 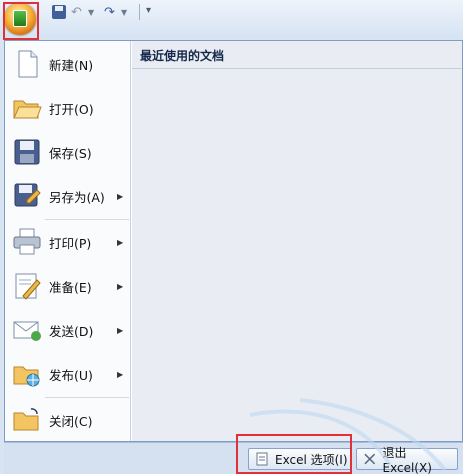 What do you see at coordinates (71, 421) in the screenshot?
I see `menu-item-label: 关闭(C)` at bounding box center [71, 421].